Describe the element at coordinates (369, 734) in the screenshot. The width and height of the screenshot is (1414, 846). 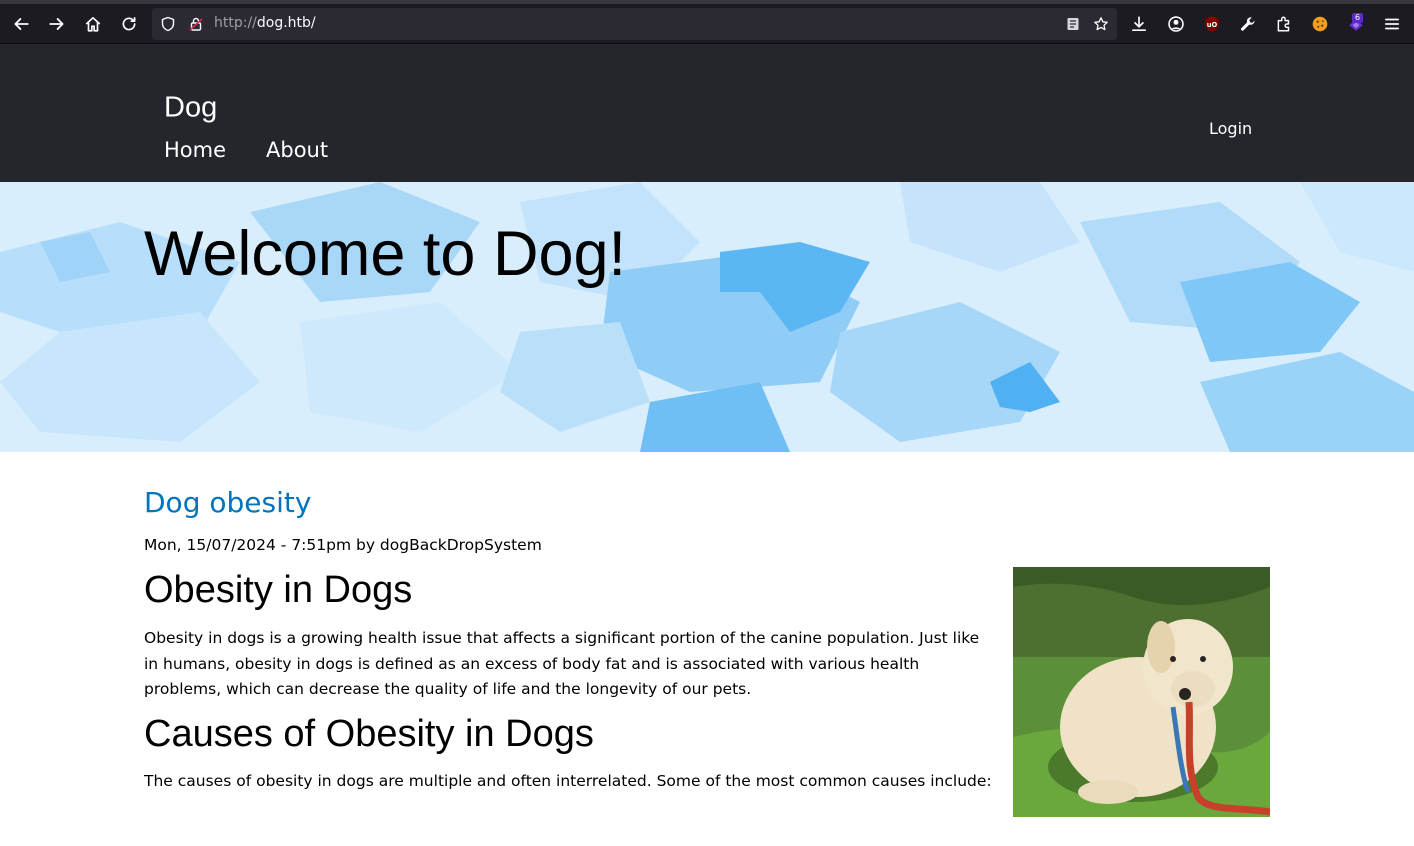
I see `section-heading-causes: Causes of Obesity in Dogs` at that location.